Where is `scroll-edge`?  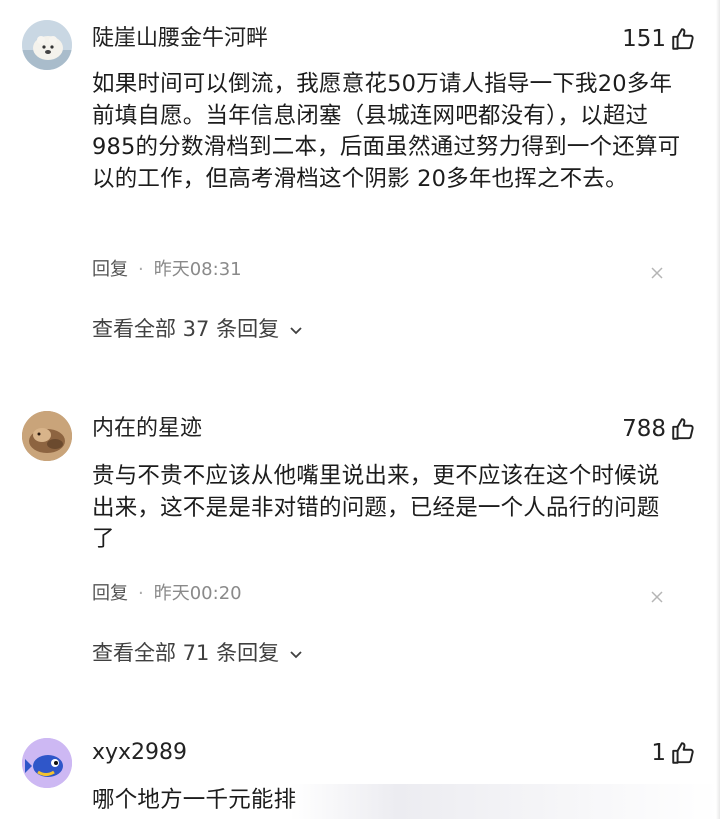 scroll-edge is located at coordinates (718, 409).